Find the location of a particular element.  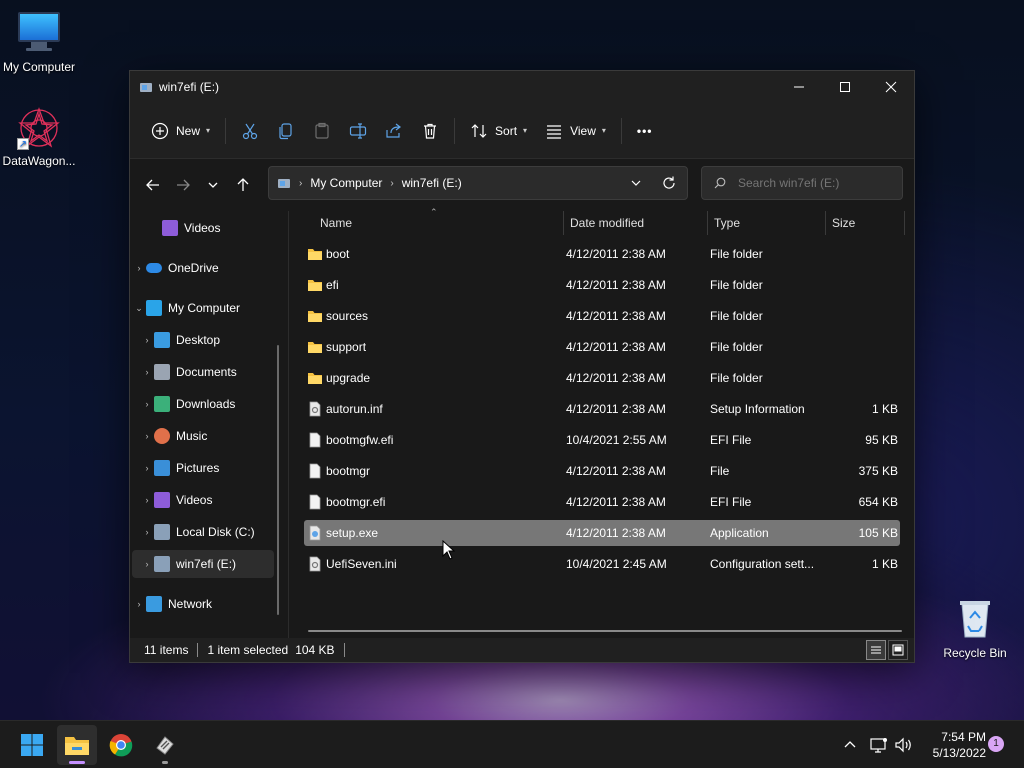

address-bar: › My Computer › win7efi (E:) is located at coordinates (478, 183).